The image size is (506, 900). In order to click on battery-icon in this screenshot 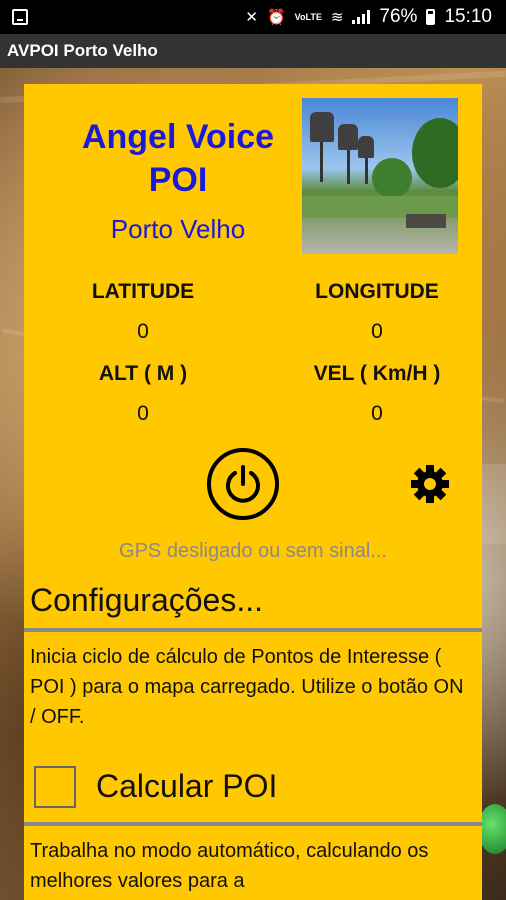, I will do `click(431, 17)`.